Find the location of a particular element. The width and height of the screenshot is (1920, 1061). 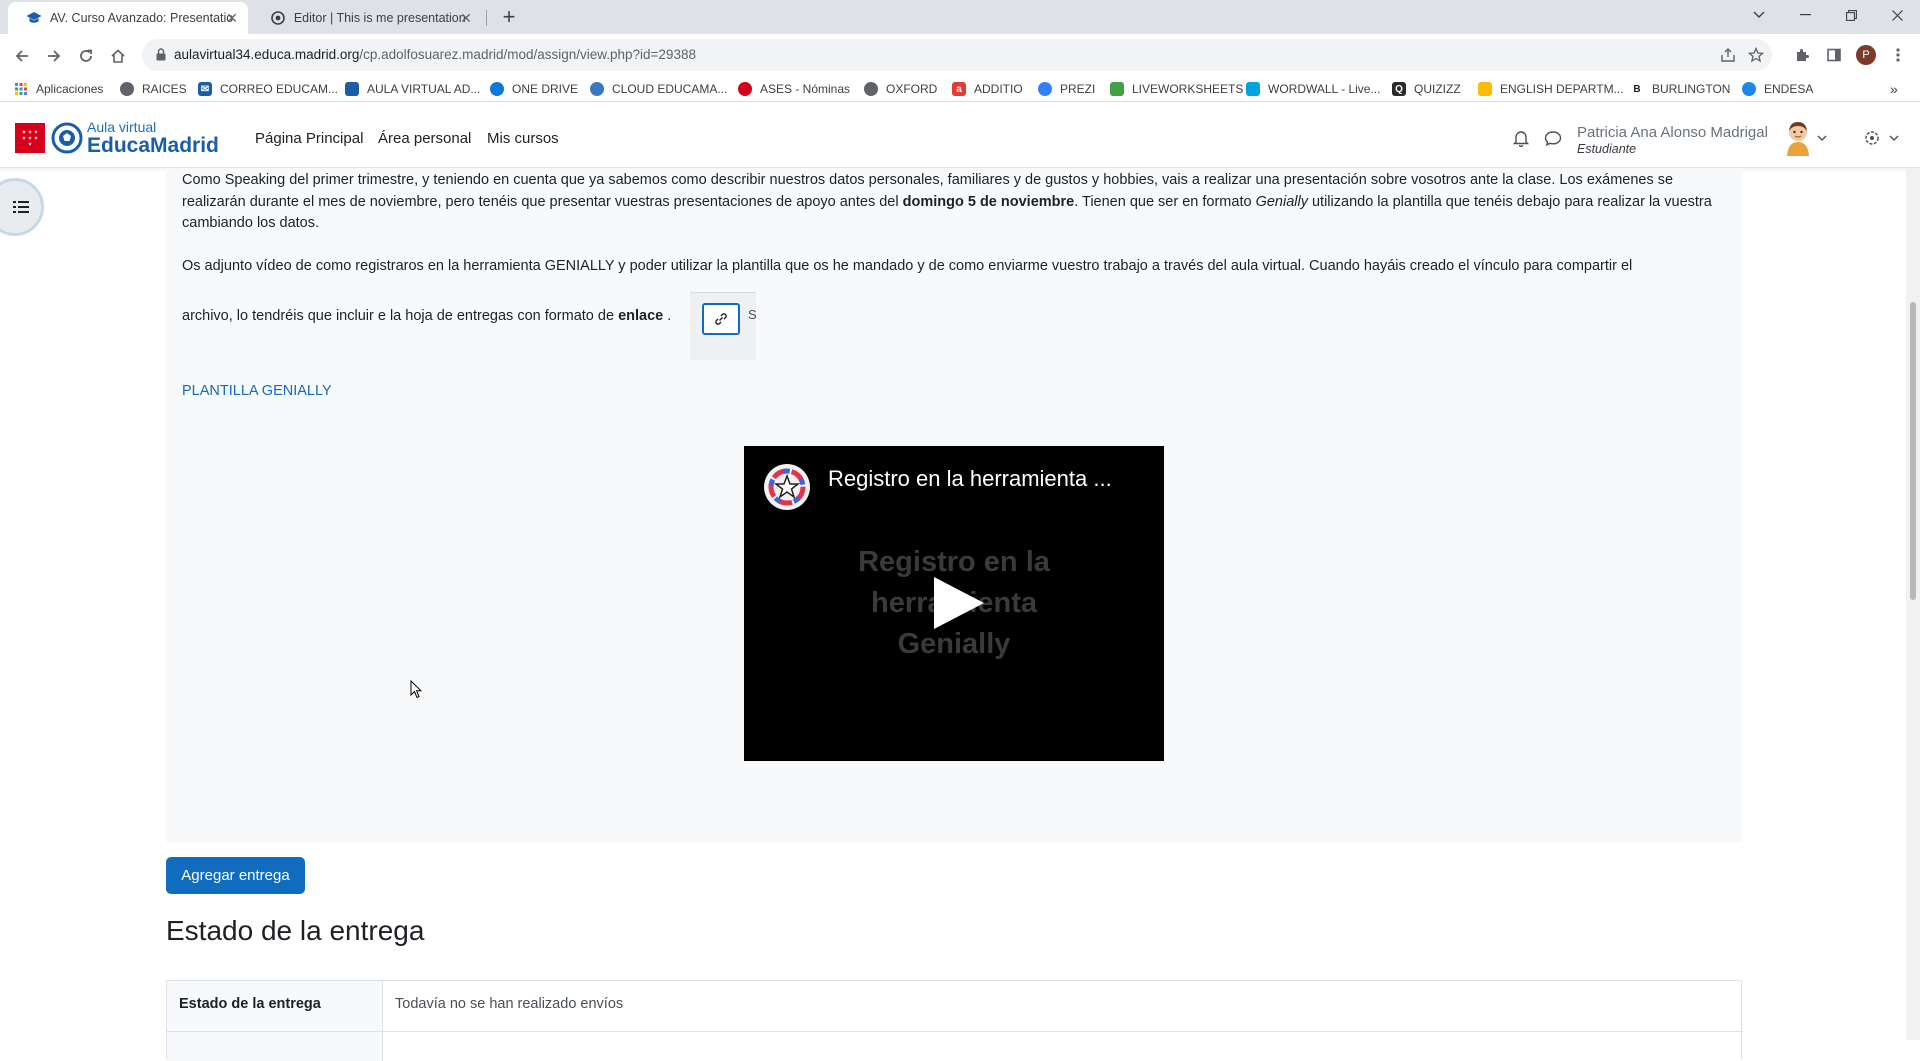

share-icon is located at coordinates (1728, 55).